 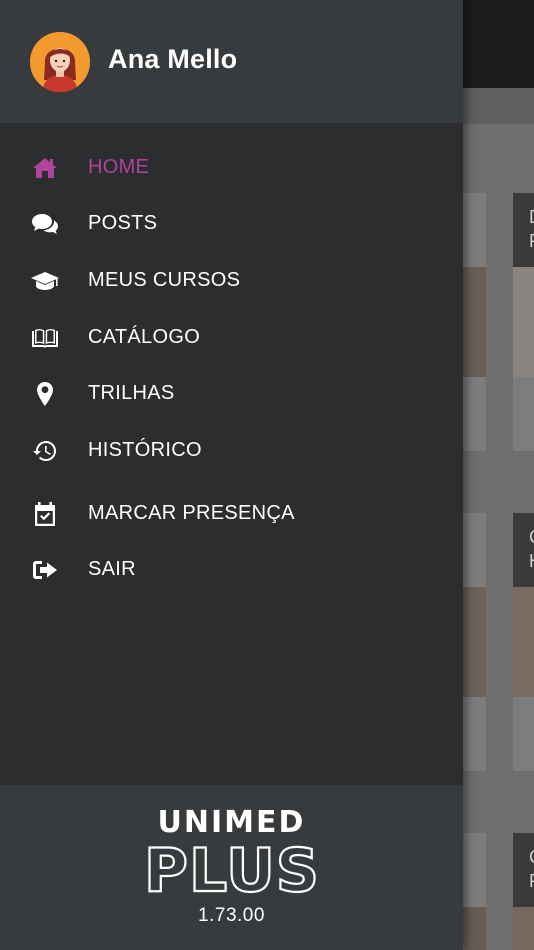 What do you see at coordinates (131, 393) in the screenshot?
I see `menu-item-label: TRILHAS` at bounding box center [131, 393].